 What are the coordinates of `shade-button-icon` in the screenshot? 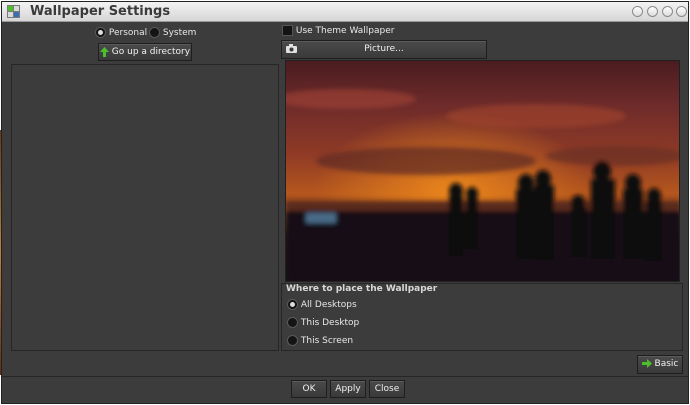 It's located at (637, 11).